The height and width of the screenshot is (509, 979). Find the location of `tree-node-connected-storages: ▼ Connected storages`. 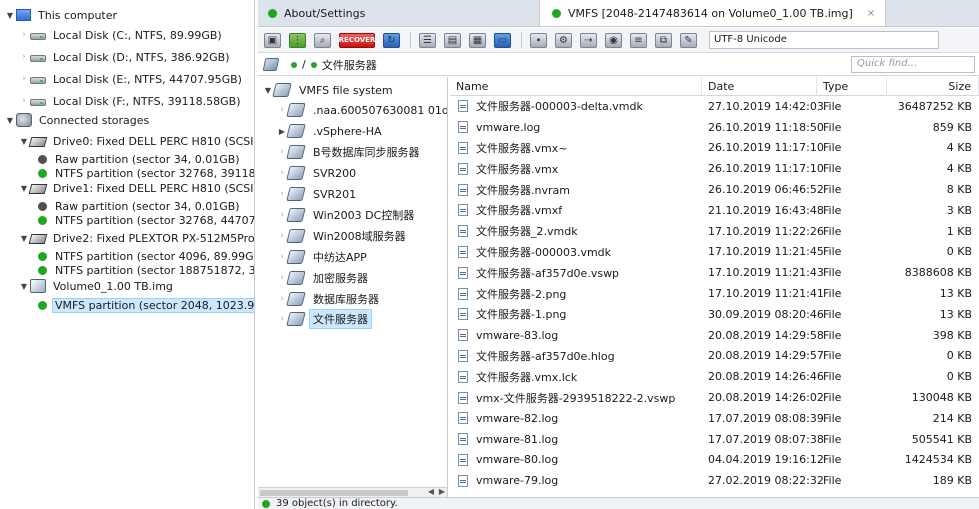

tree-node-connected-storages: ▼ Connected storages is located at coordinates (78, 120).